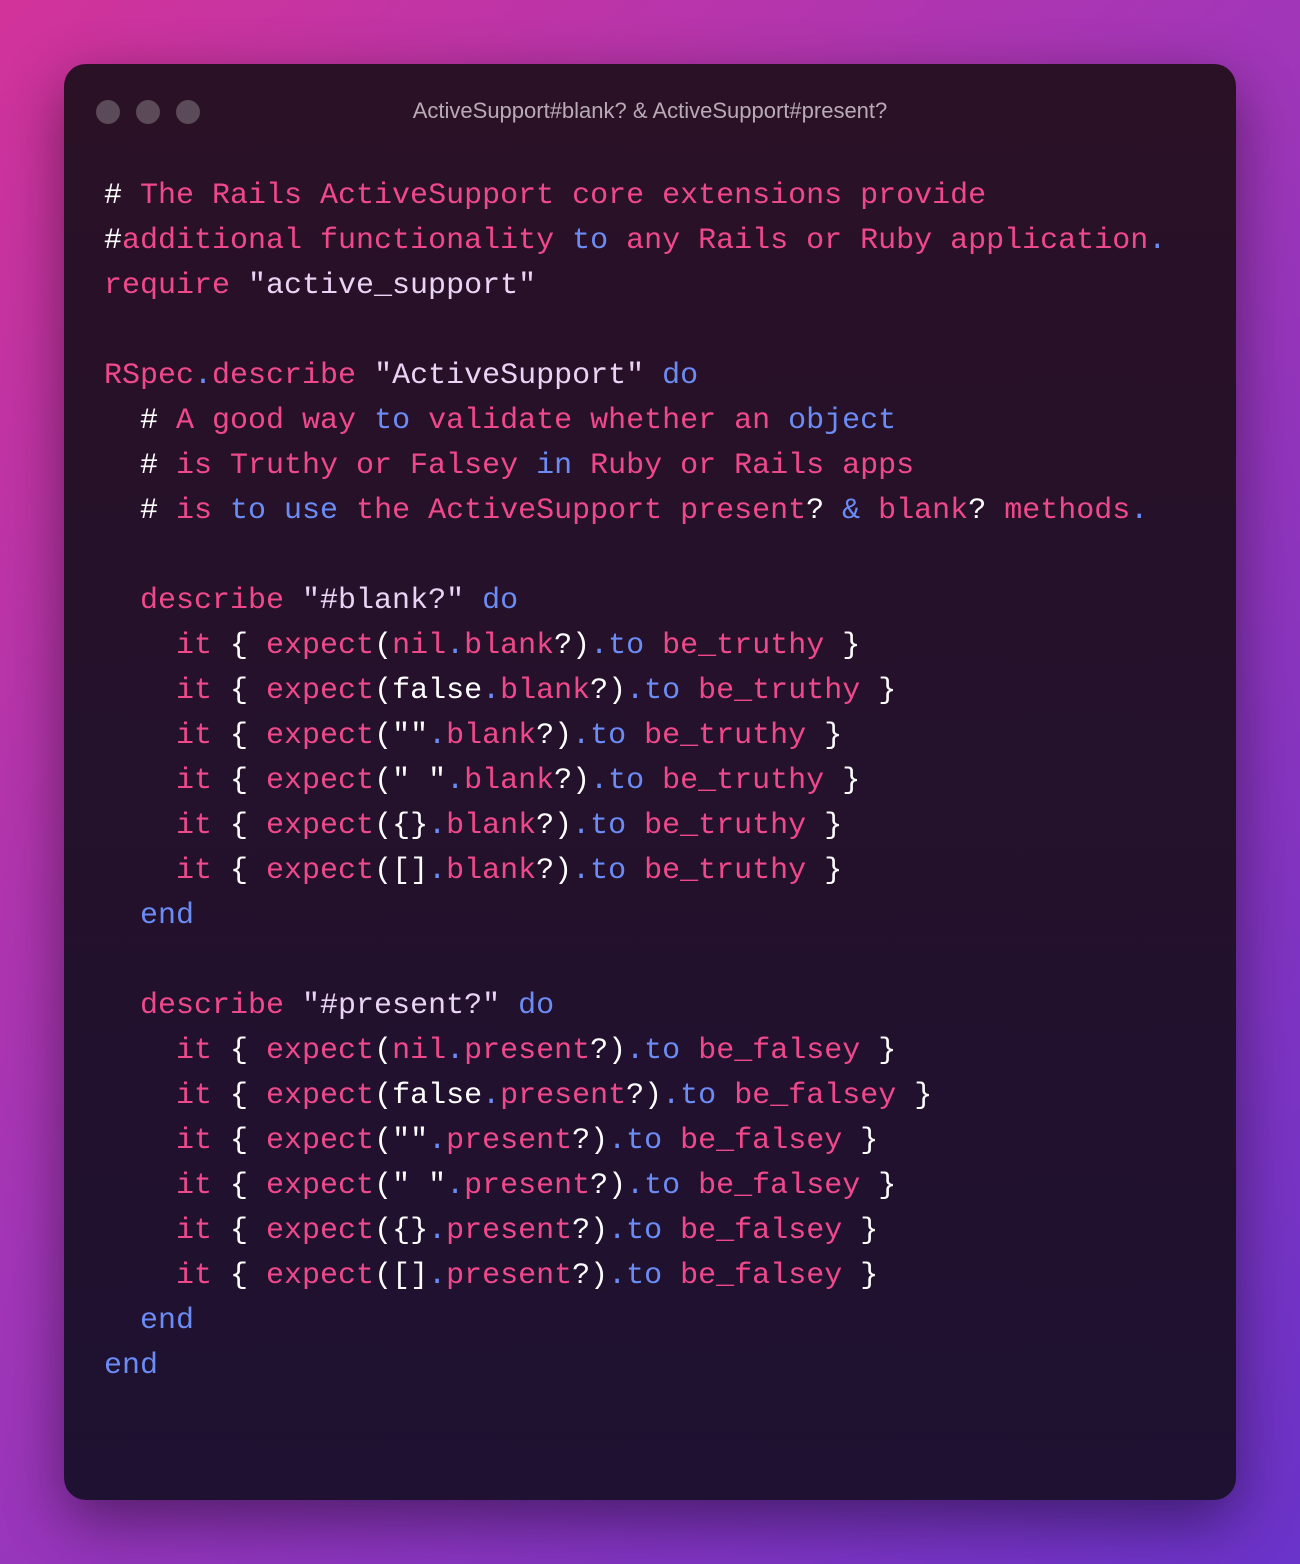 This screenshot has width=1300, height=1564. I want to click on code-line: it { expect(" ".present?).to be_falsey }, so click(635, 1186).